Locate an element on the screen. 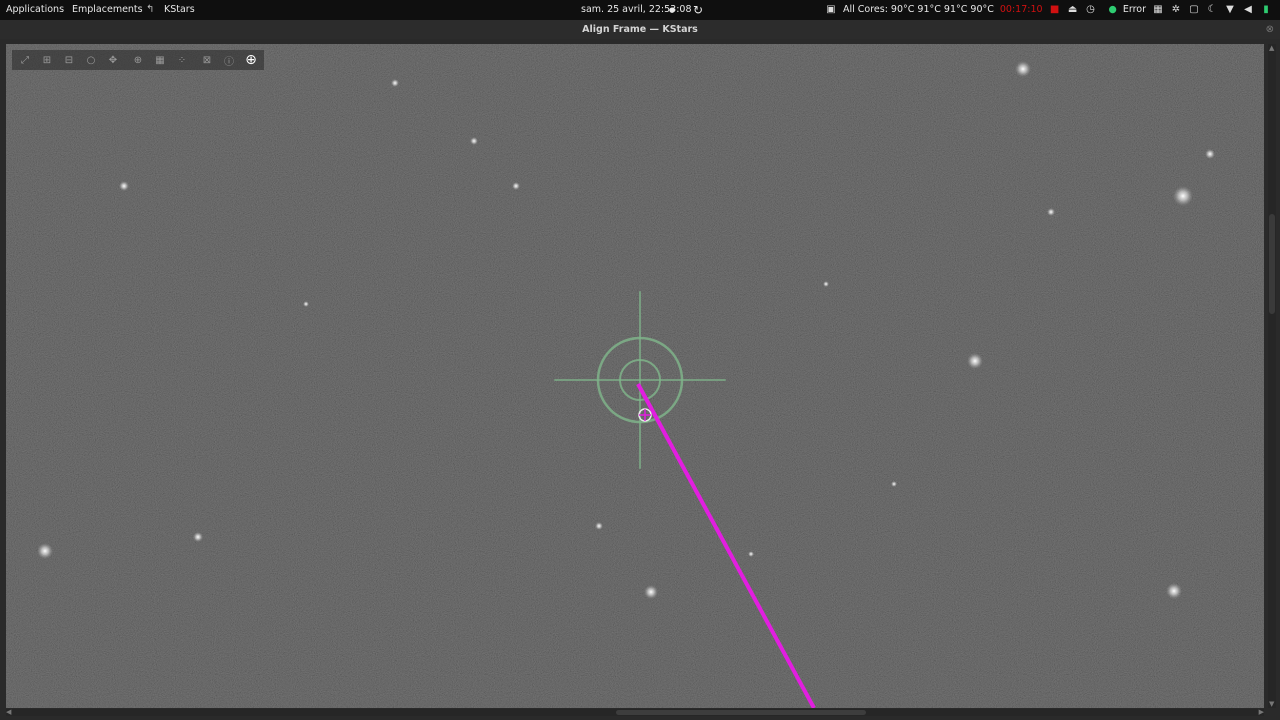  kstars-app-icon: ↰ is located at coordinates (150, 10).